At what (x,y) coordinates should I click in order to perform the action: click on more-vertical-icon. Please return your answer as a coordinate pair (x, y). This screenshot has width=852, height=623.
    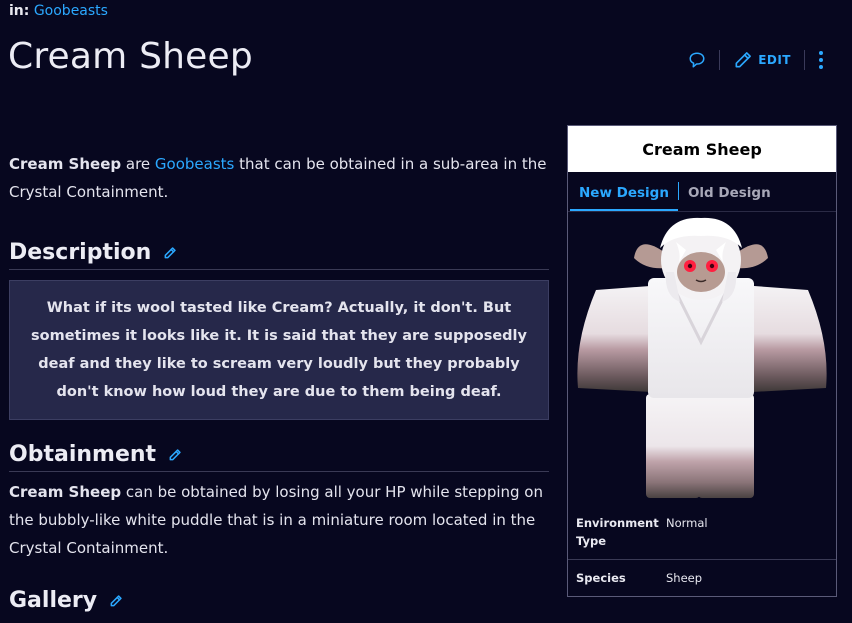
    Looking at the image, I should click on (821, 60).